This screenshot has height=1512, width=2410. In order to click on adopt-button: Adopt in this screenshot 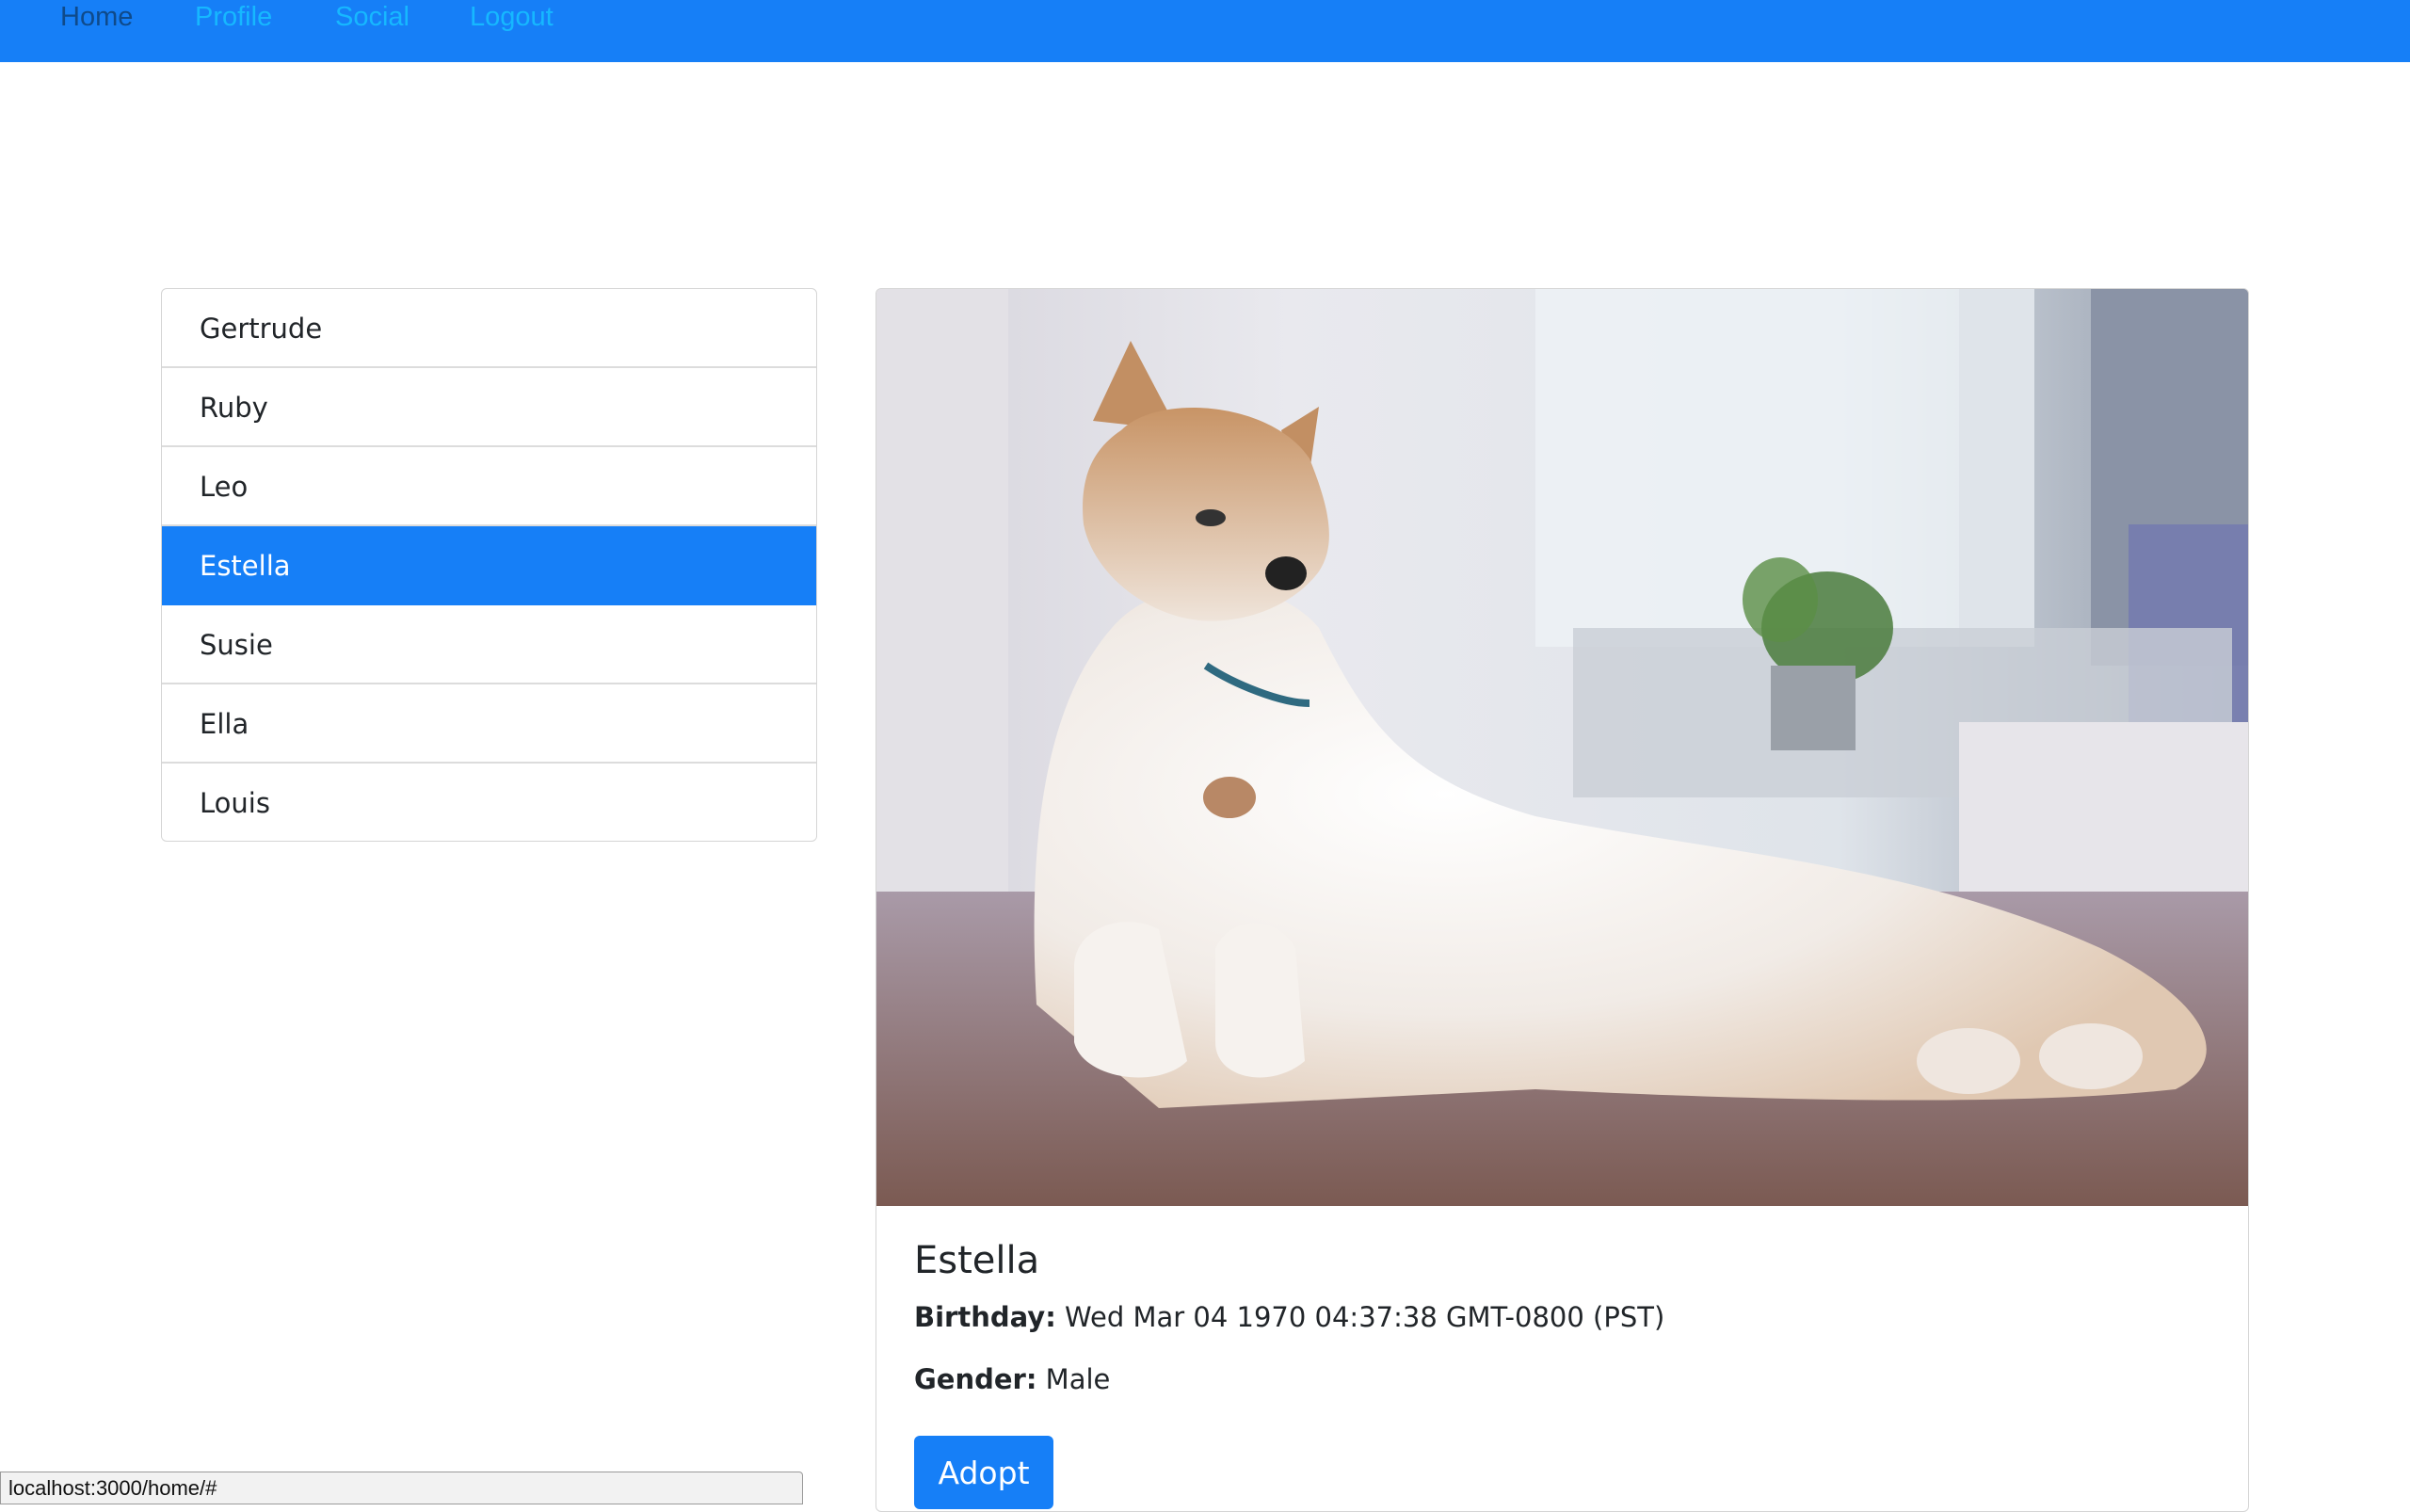, I will do `click(983, 1472)`.